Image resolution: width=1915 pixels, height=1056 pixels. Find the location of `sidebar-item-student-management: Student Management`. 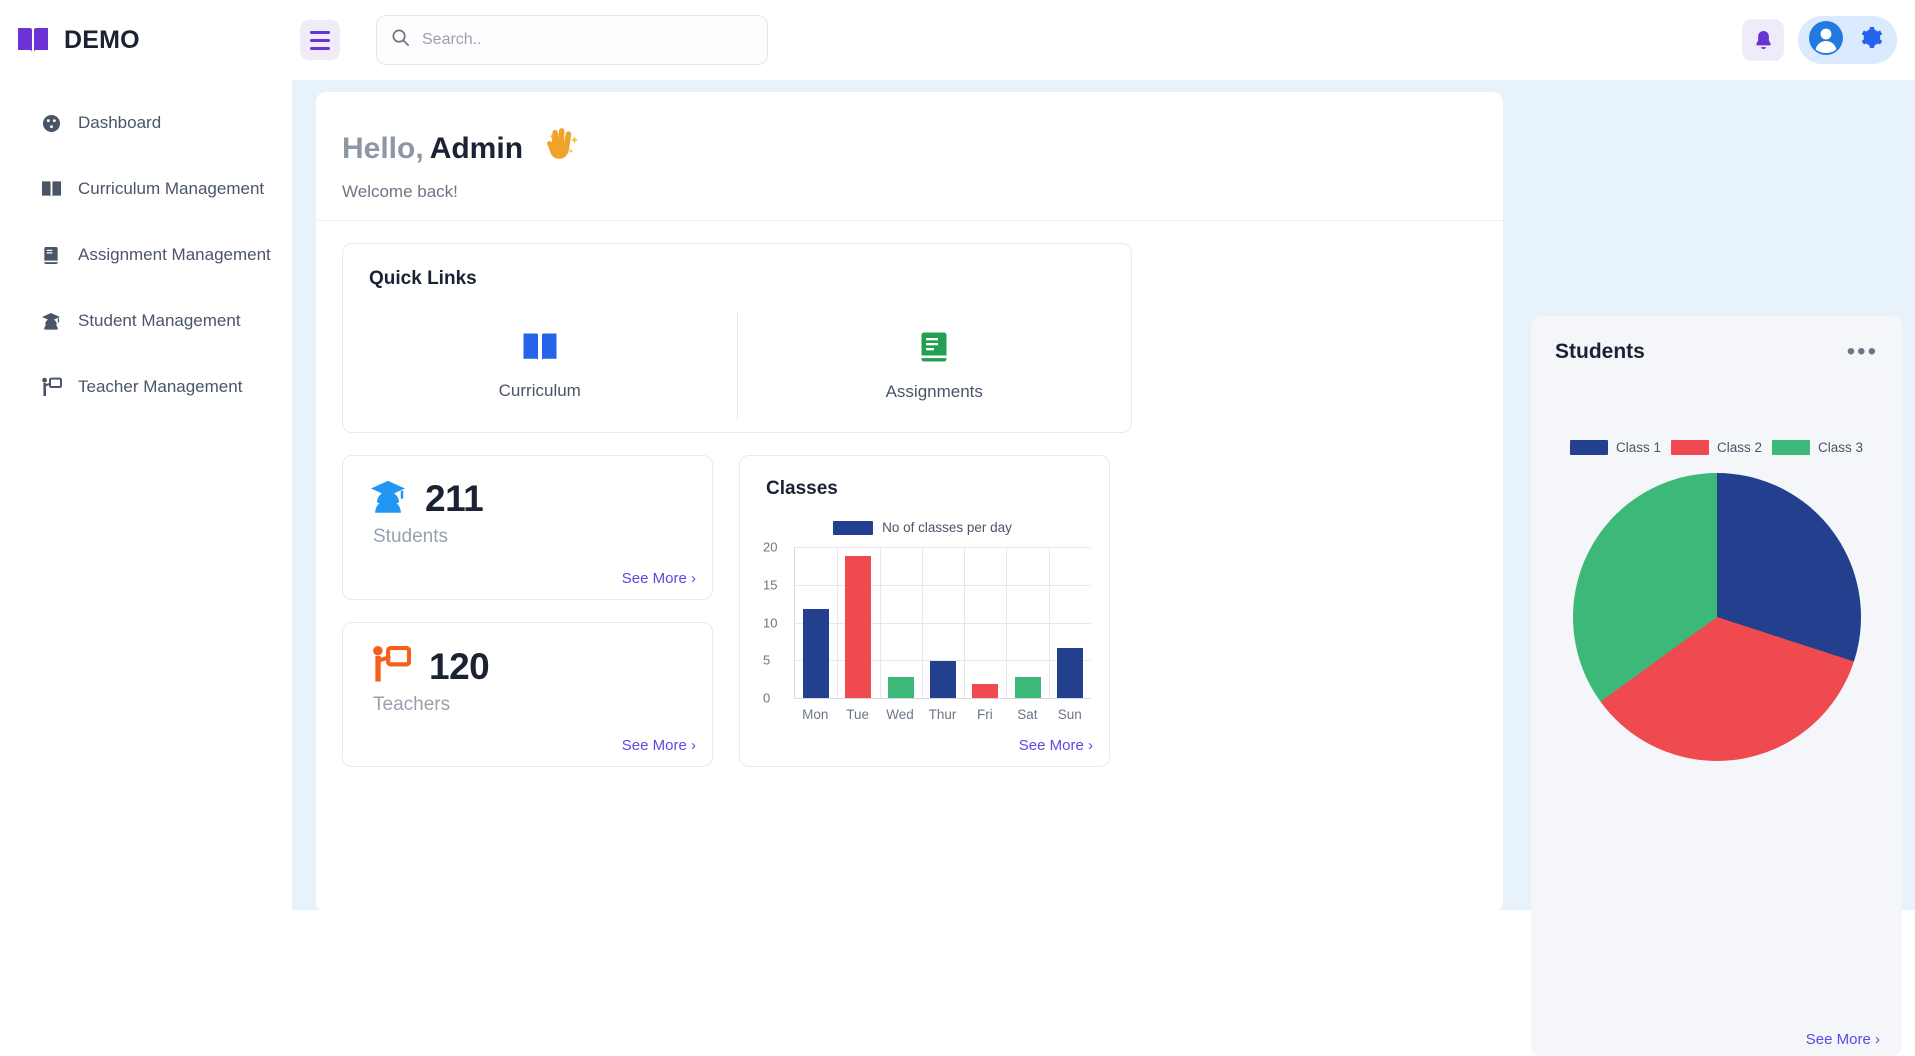

sidebar-item-student-management: Student Management is located at coordinates (146, 321).